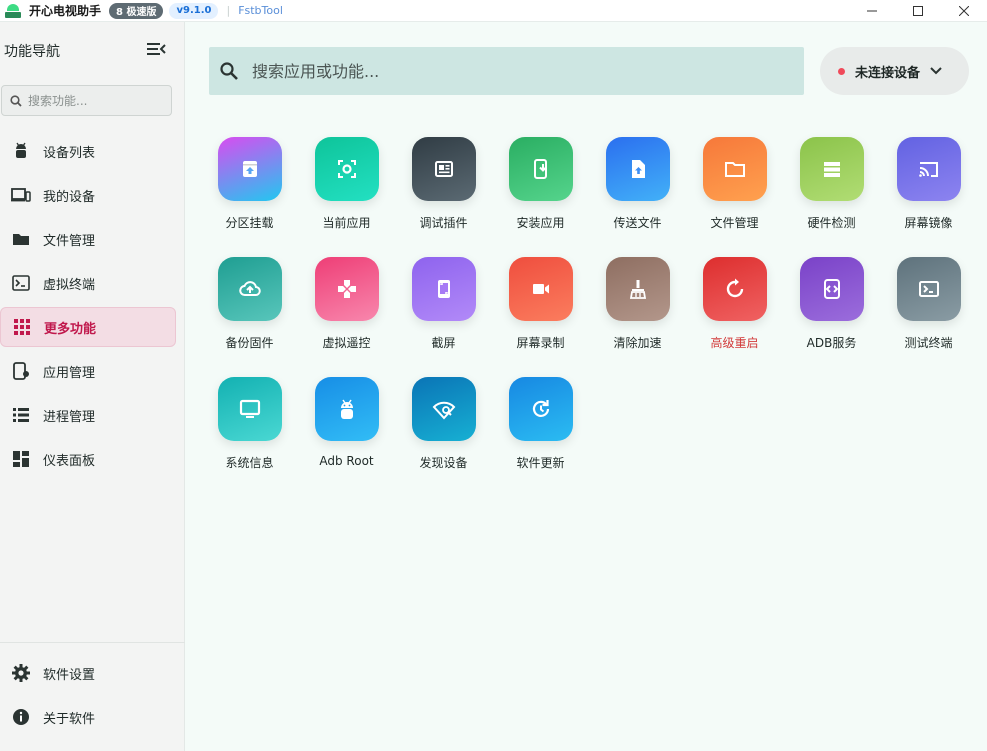  I want to click on feature-tile: 传送文件, so click(637, 184).